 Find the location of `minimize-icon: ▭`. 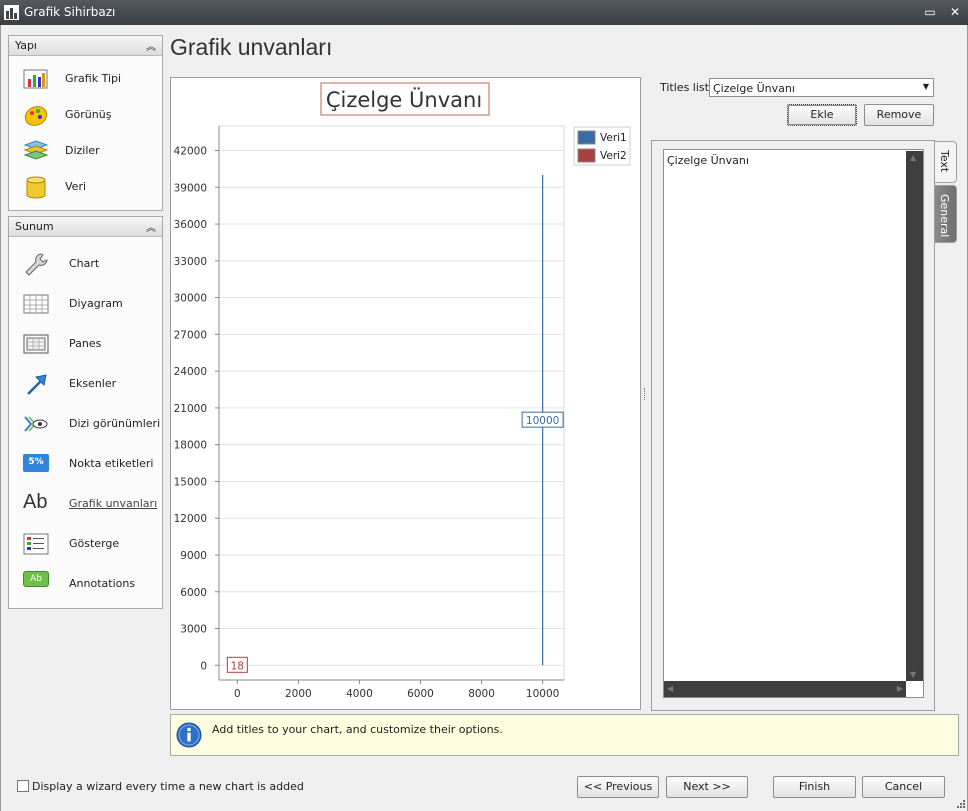

minimize-icon: ▭ is located at coordinates (930, 12).